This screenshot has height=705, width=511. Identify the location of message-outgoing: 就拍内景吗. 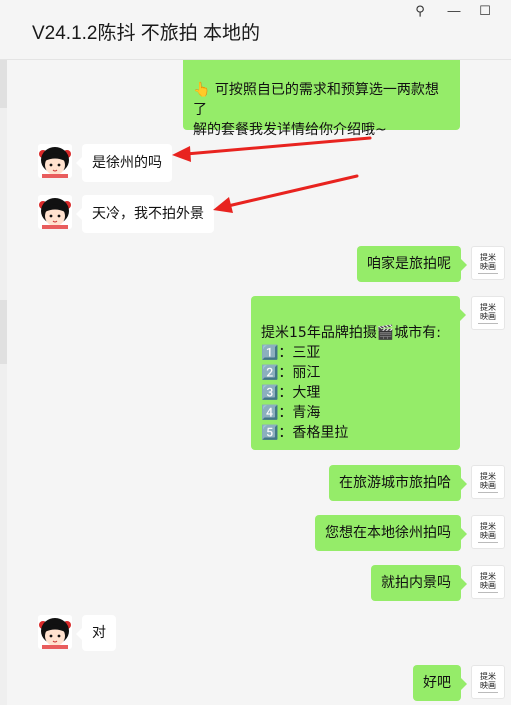
(419, 583).